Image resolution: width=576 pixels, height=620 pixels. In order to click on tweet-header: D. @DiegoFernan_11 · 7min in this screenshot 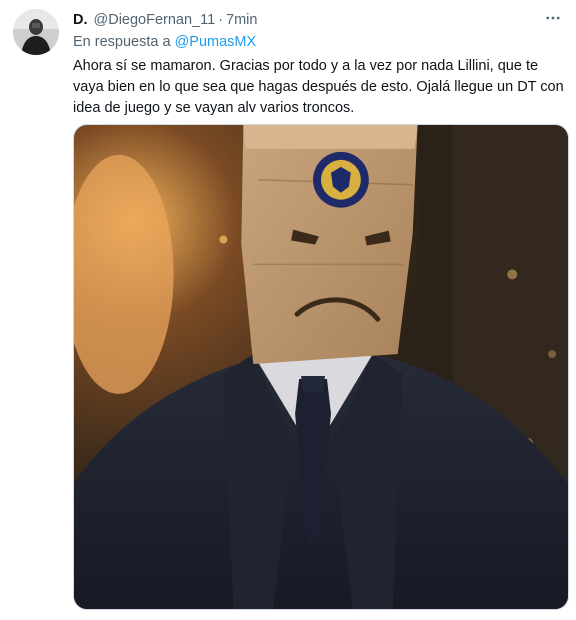, I will do `click(314, 20)`.